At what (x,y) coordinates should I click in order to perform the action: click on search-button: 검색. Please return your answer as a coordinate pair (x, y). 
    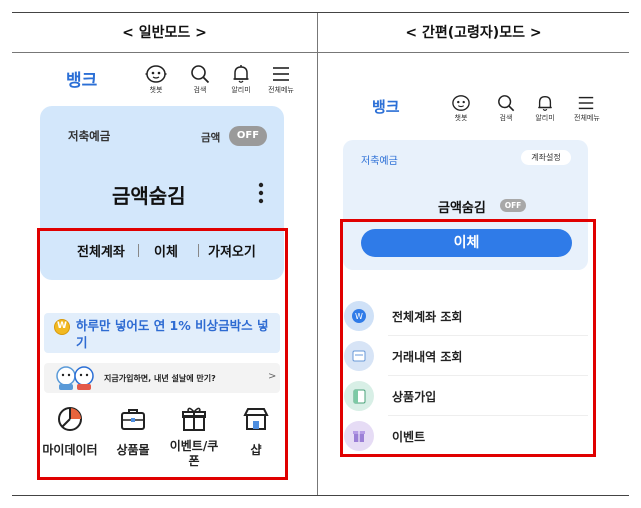
    Looking at the image, I should click on (200, 79).